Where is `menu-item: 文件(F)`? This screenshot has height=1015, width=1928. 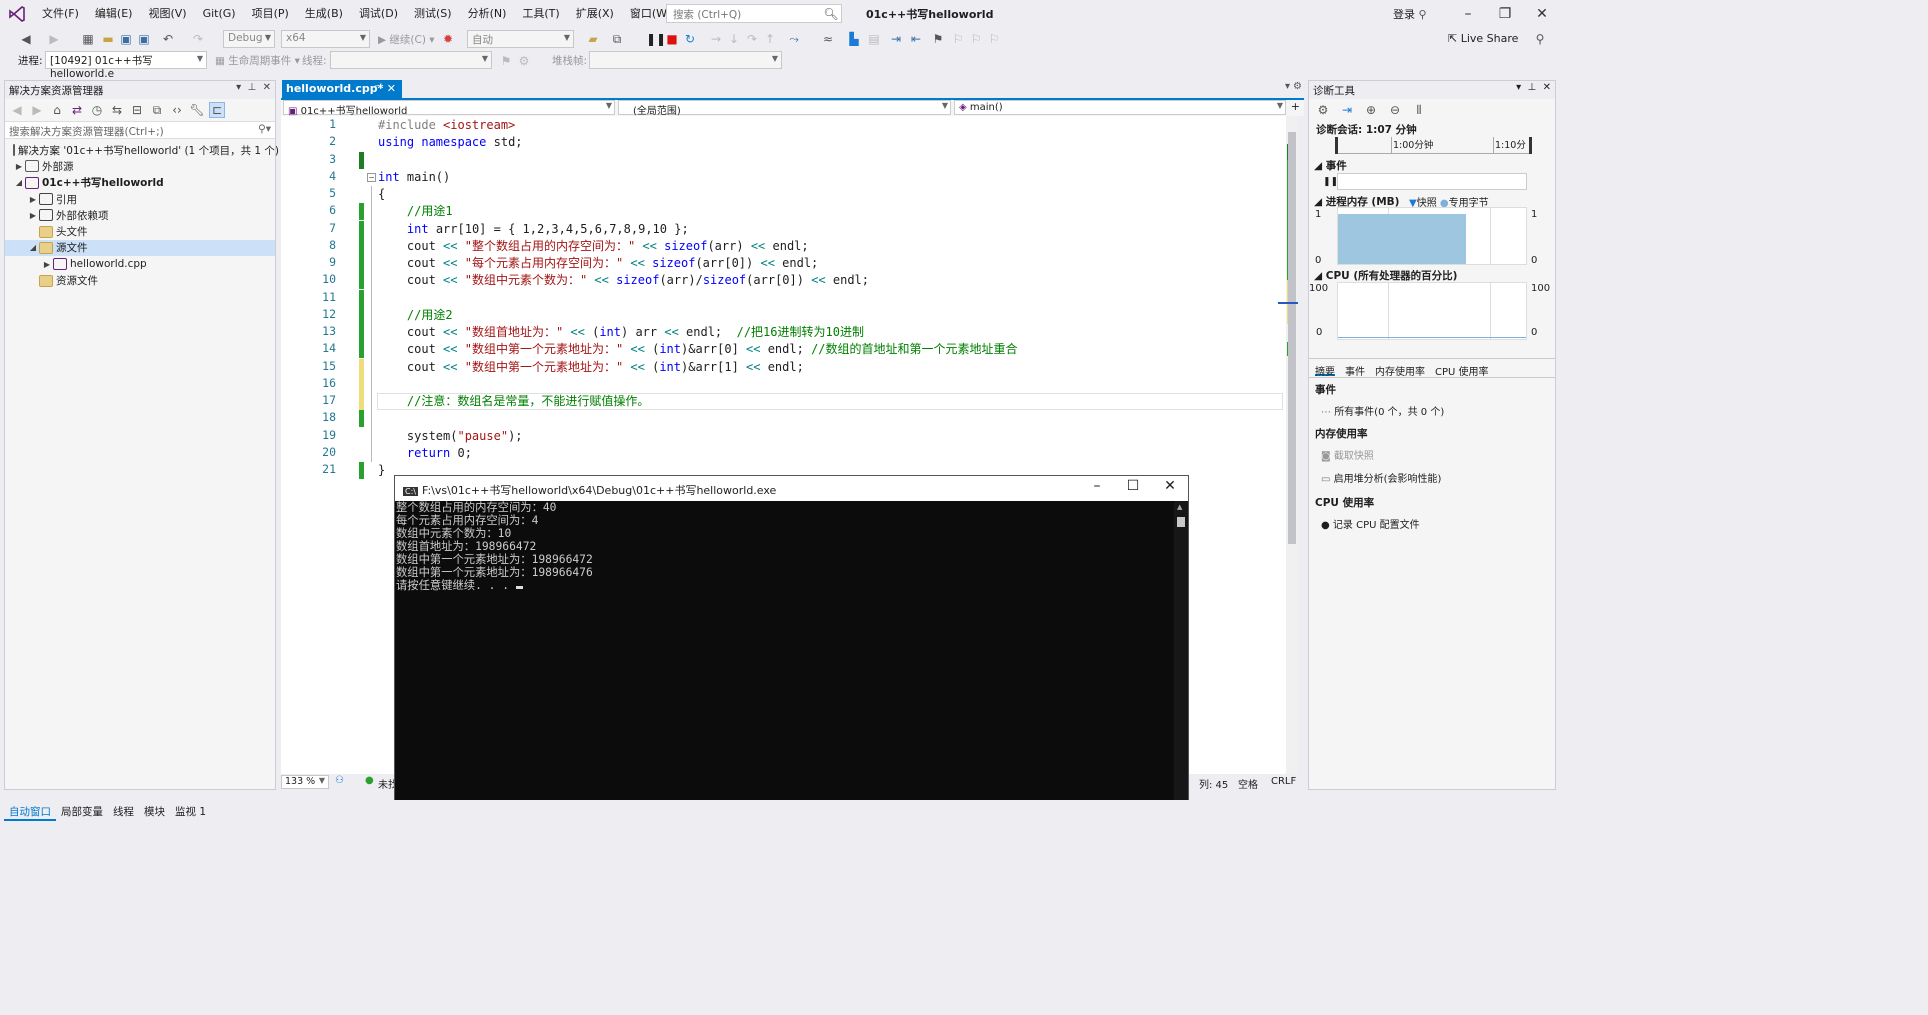 menu-item: 文件(F) is located at coordinates (60, 14).